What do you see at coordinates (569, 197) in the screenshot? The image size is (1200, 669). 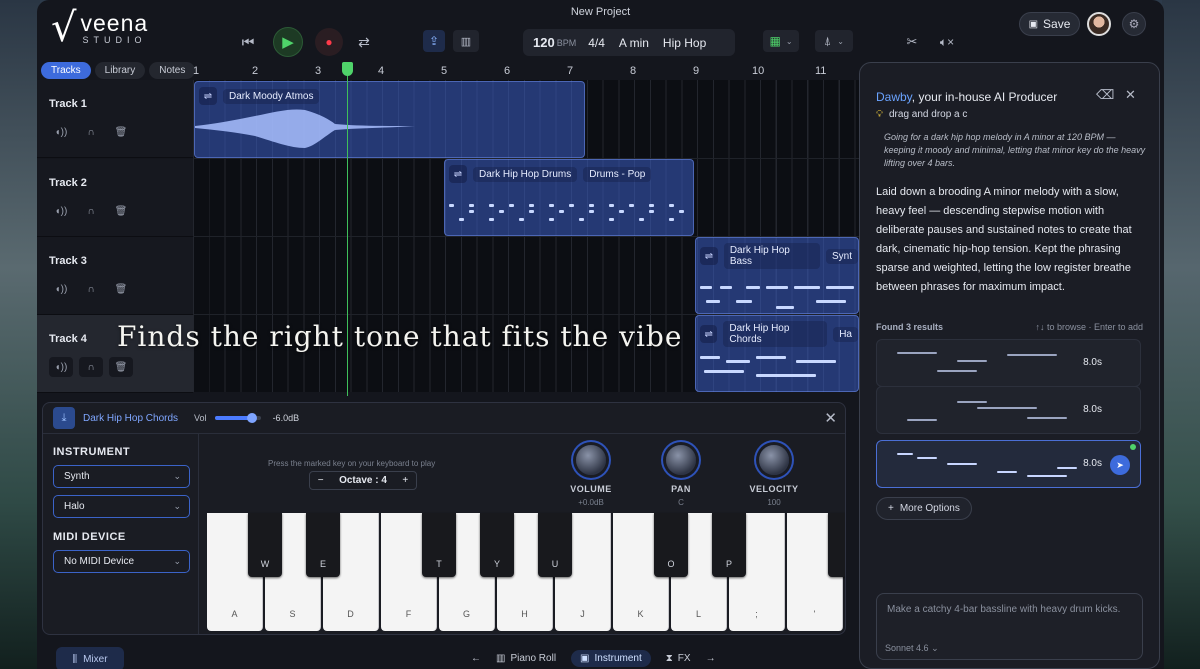 I see `clip-dark-hip-hop-drums: ⇌ Dark Hip Hop Drums Drums - Pop` at bounding box center [569, 197].